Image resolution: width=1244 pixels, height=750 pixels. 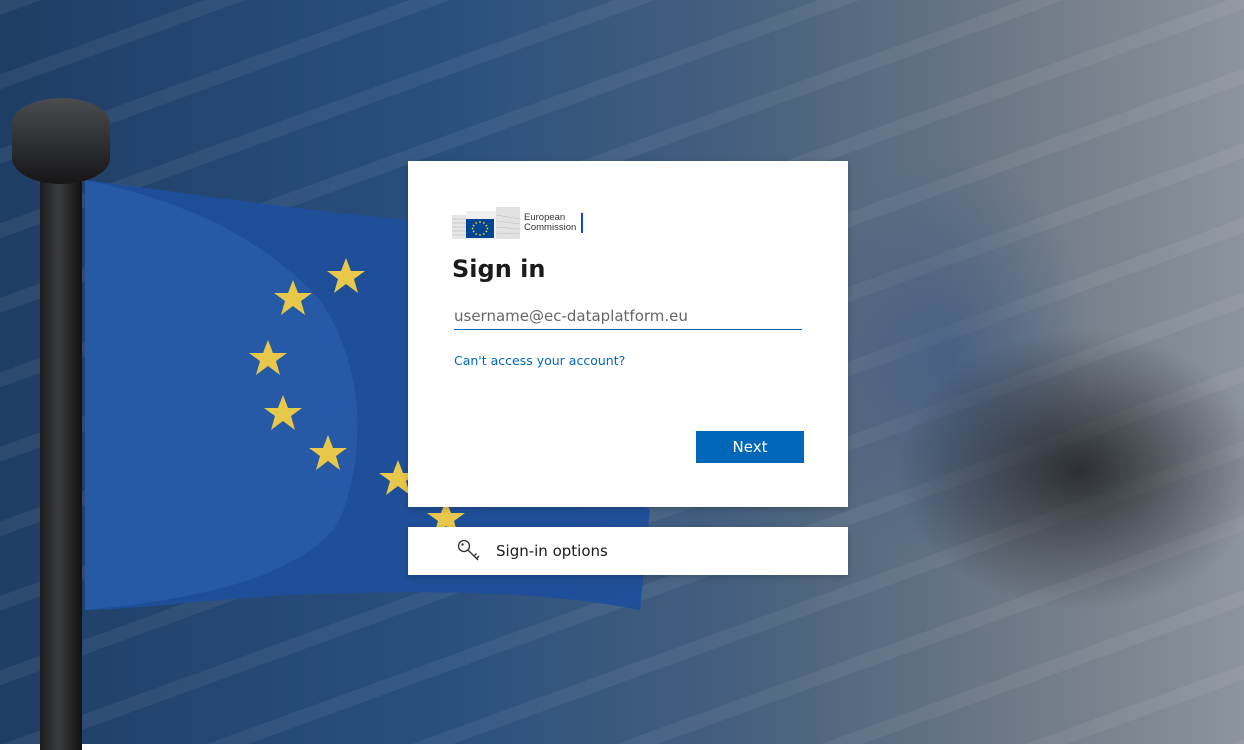 What do you see at coordinates (628, 316) in the screenshot?
I see `username-input` at bounding box center [628, 316].